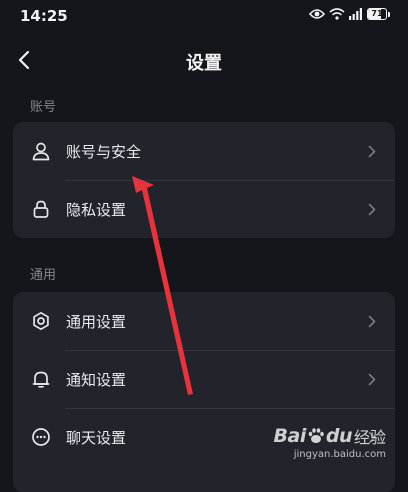 This screenshot has width=408, height=492. What do you see at coordinates (104, 151) in the screenshot?
I see `settings-item-label: 账号与安全` at bounding box center [104, 151].